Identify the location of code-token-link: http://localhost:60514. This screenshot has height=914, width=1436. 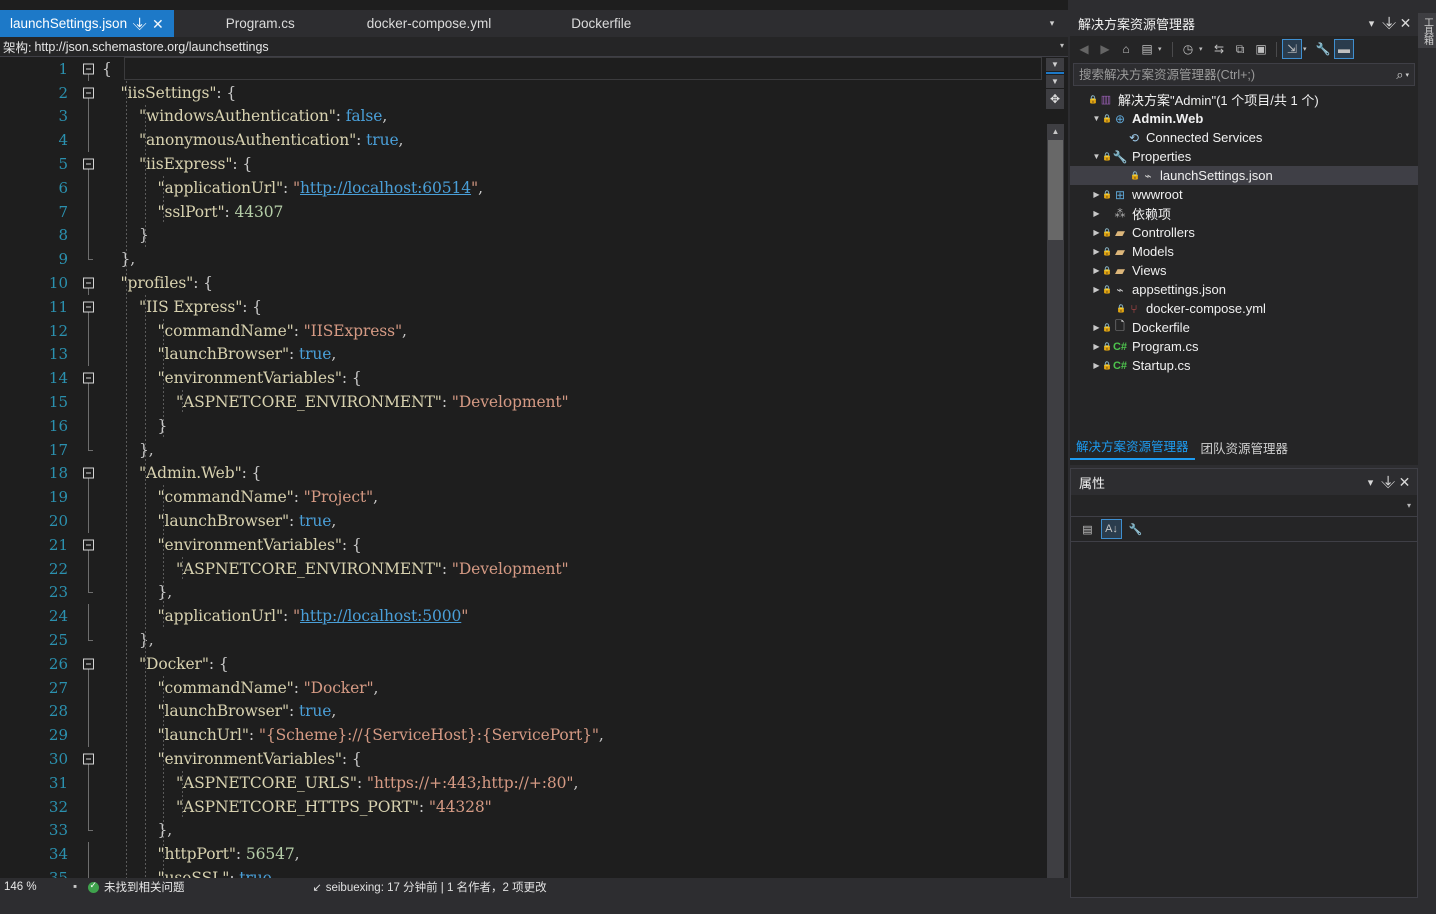
(385, 188).